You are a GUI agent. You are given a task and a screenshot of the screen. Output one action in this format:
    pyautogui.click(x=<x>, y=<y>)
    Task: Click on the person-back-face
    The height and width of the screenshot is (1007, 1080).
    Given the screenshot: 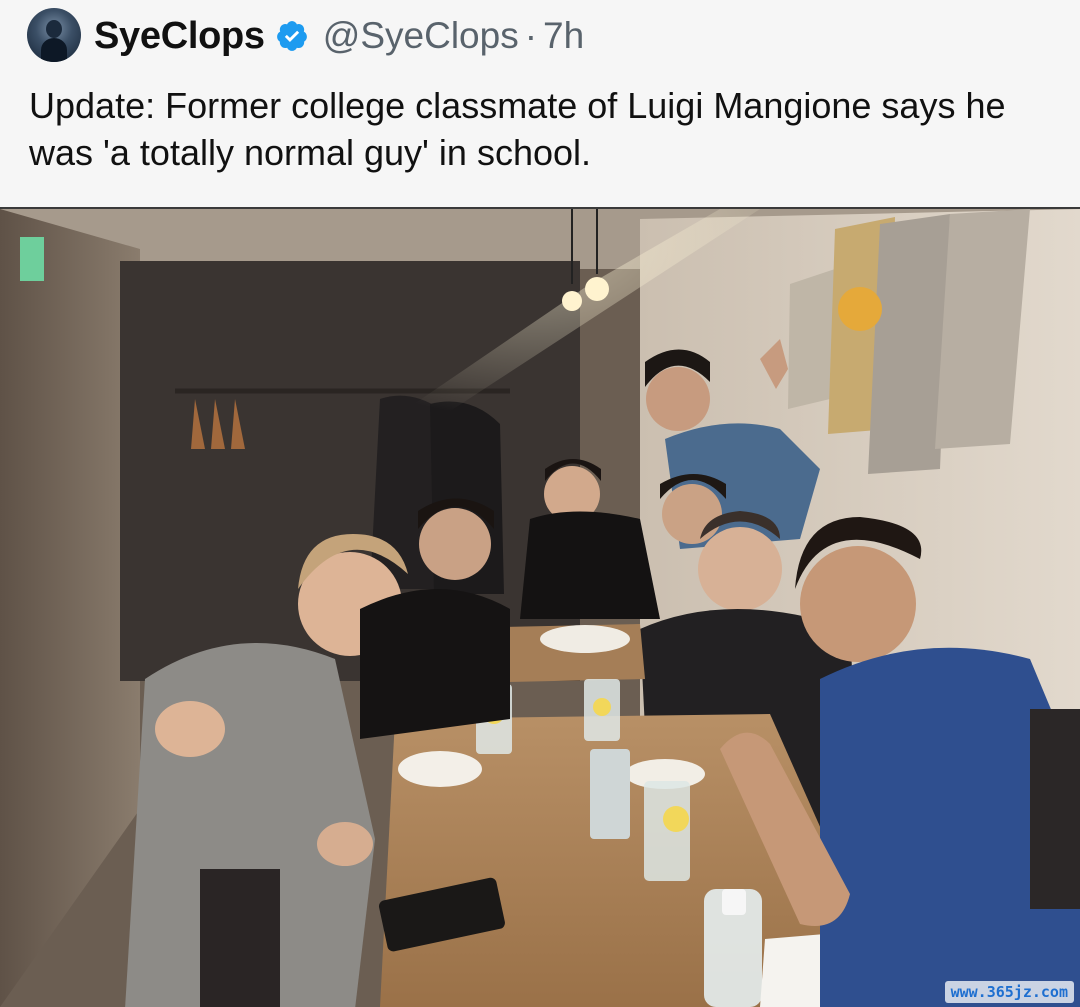 What is the action you would take?
    pyautogui.click(x=678, y=399)
    